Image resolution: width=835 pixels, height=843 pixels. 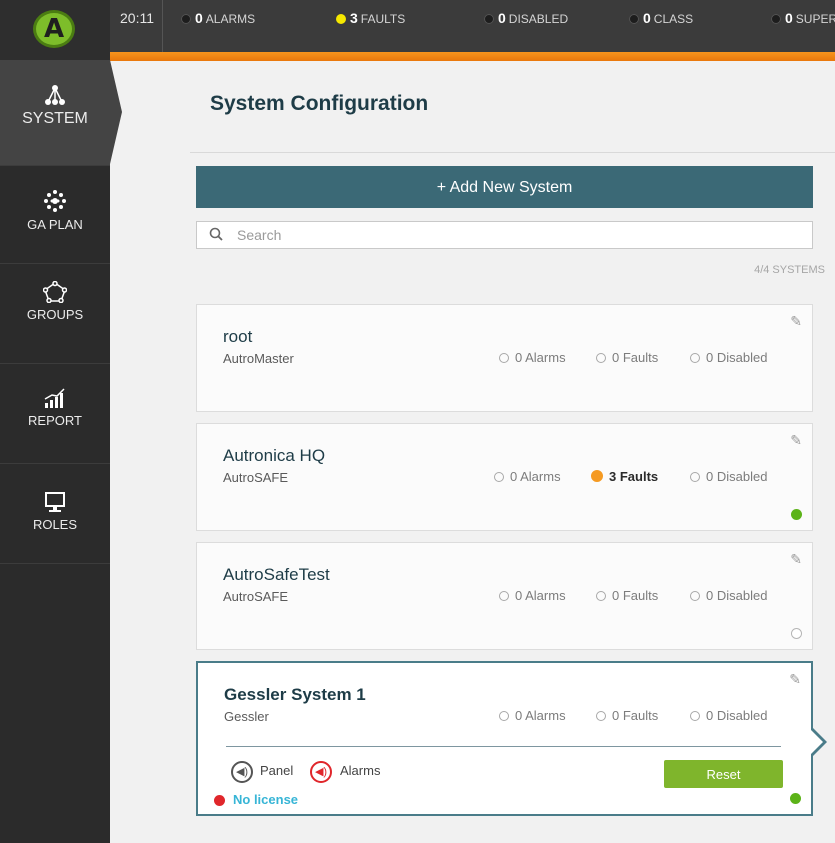 What do you see at coordinates (776, 19) in the screenshot?
I see `super-dot-icon` at bounding box center [776, 19].